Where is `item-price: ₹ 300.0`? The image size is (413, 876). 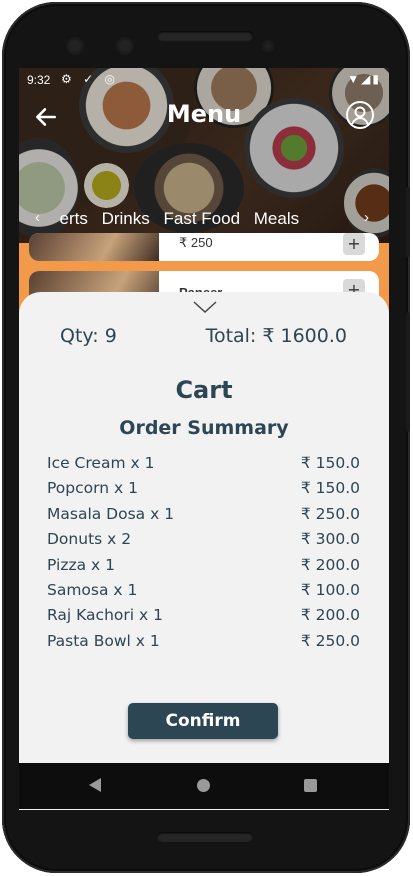 item-price: ₹ 300.0 is located at coordinates (330, 539).